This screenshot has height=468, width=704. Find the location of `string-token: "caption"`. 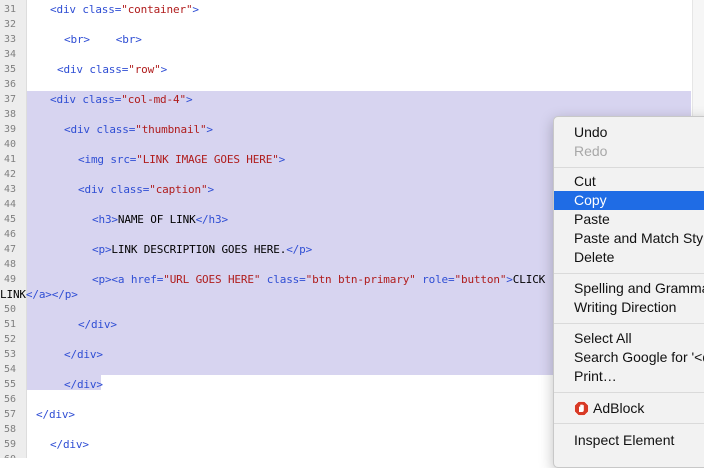

string-token: "caption" is located at coordinates (178, 189).